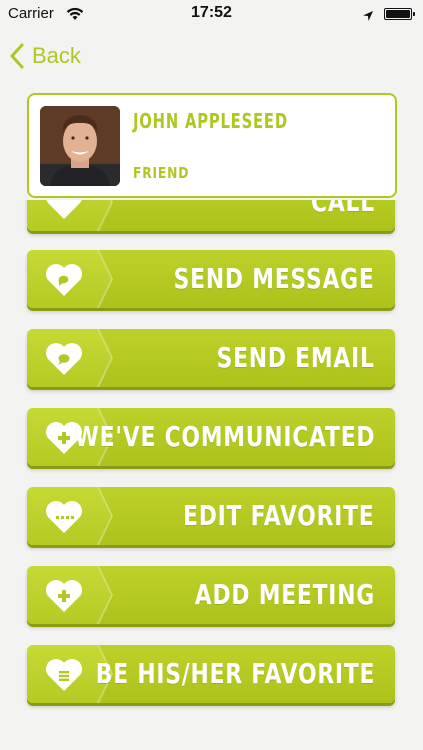 This screenshot has height=750, width=423. What do you see at coordinates (64, 210) in the screenshot?
I see `phone-heart-icon` at bounding box center [64, 210].